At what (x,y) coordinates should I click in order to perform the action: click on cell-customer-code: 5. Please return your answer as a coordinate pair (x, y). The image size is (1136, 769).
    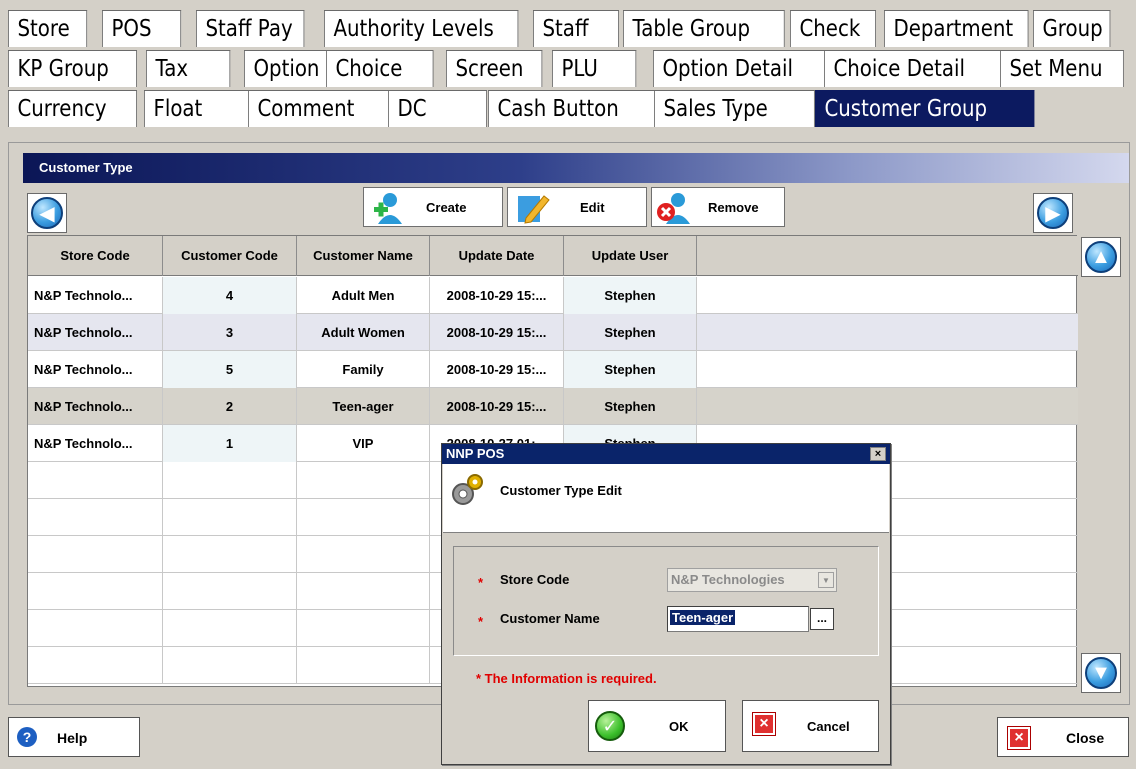
    Looking at the image, I should click on (230, 369).